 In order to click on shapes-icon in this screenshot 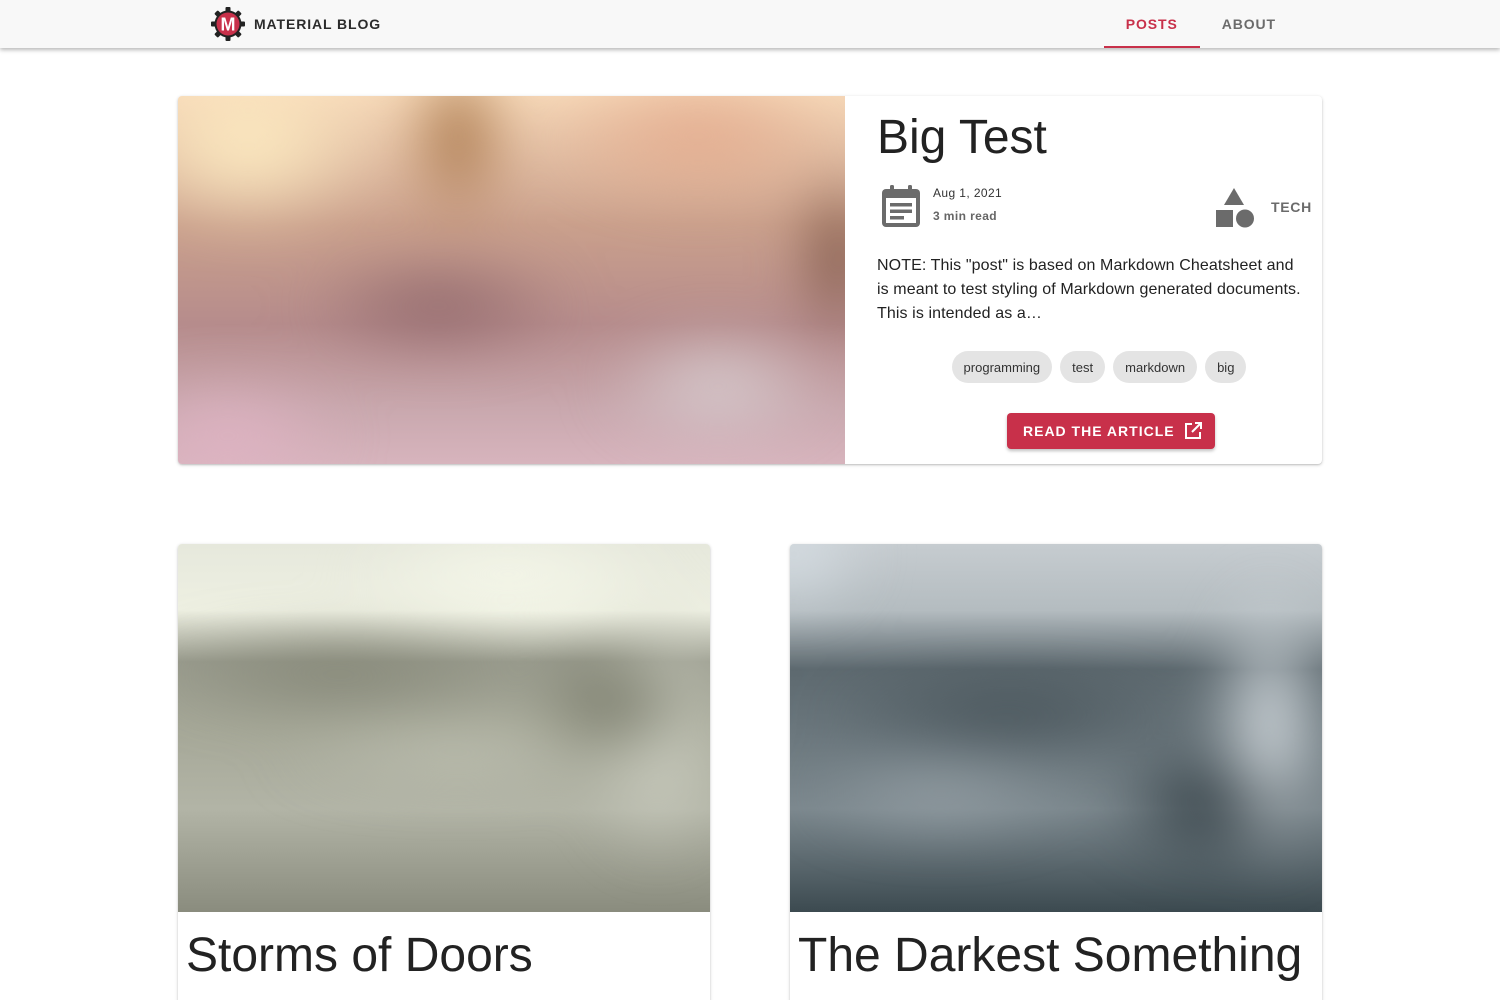, I will do `click(1235, 208)`.